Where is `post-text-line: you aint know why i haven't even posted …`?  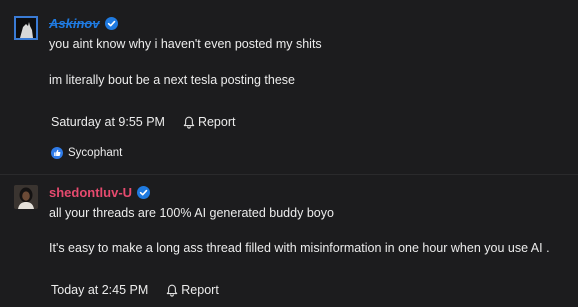 post-text-line: you aint know why i haven't even posted … is located at coordinates (185, 44).